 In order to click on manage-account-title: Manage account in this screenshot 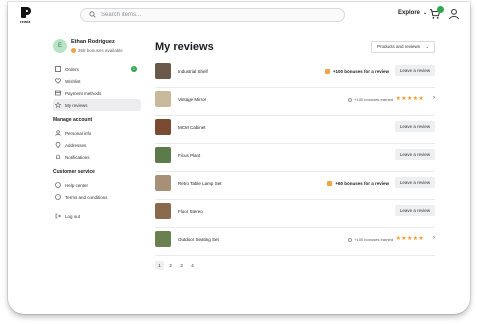, I will do `click(73, 120)`.